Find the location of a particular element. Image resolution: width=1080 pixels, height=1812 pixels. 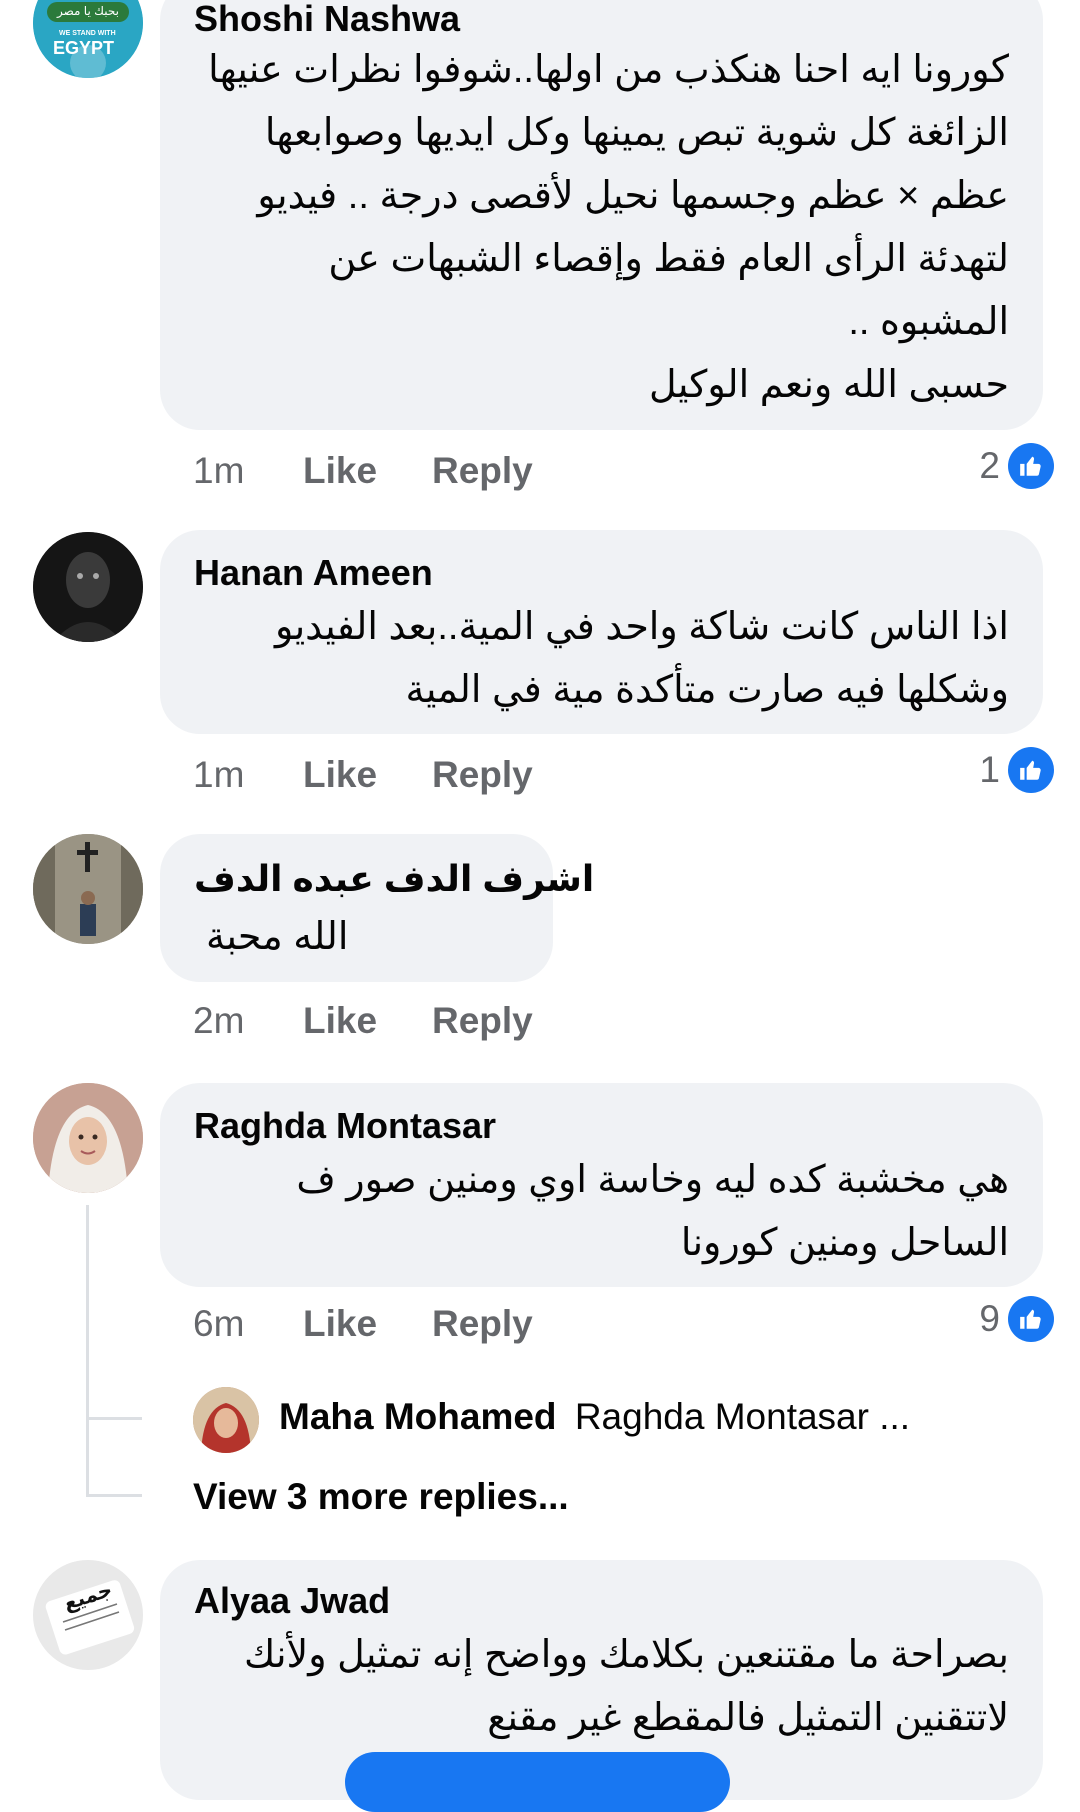

avatar-ashraf is located at coordinates (88, 889).